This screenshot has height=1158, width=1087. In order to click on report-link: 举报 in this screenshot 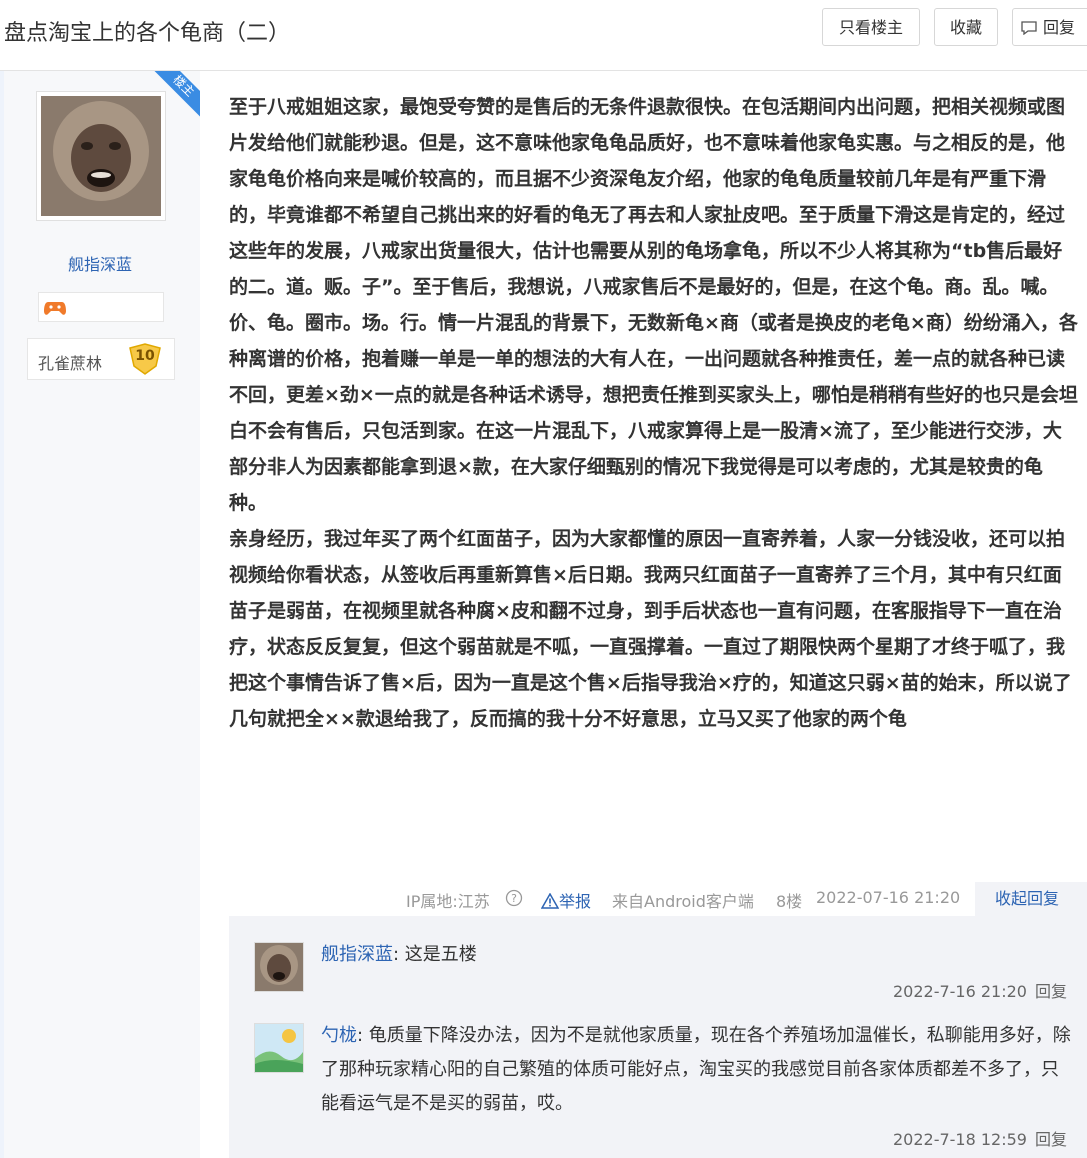, I will do `click(566, 900)`.